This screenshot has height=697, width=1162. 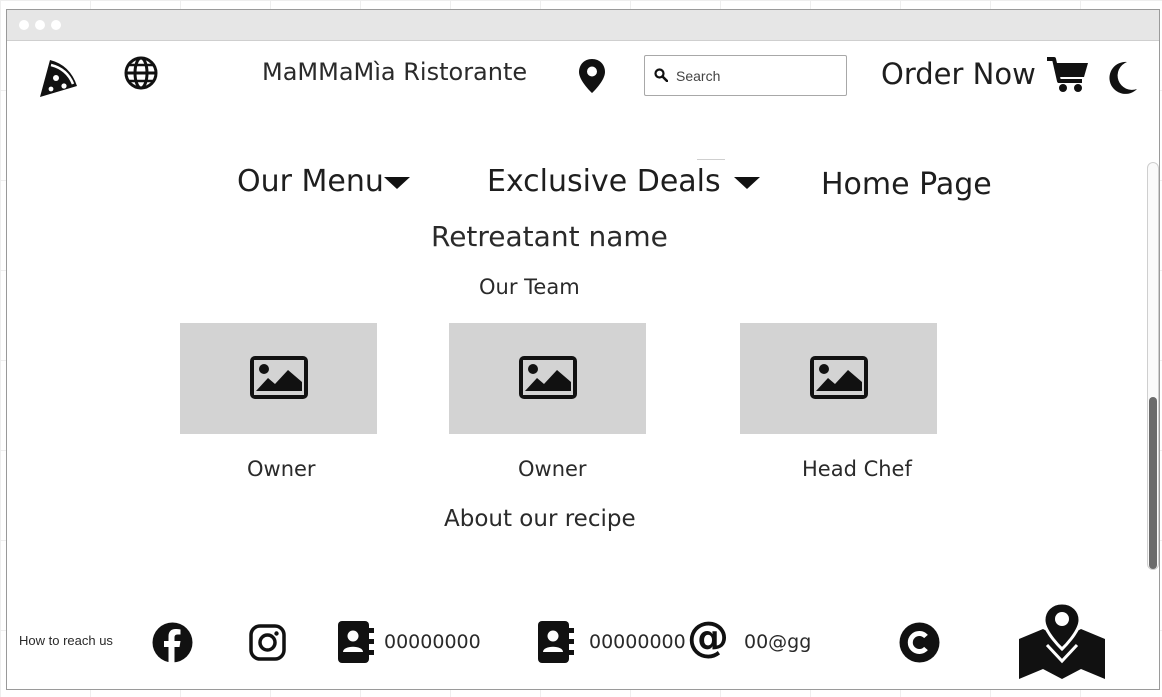 What do you see at coordinates (777, 642) in the screenshot?
I see `email-address: 00@gg` at bounding box center [777, 642].